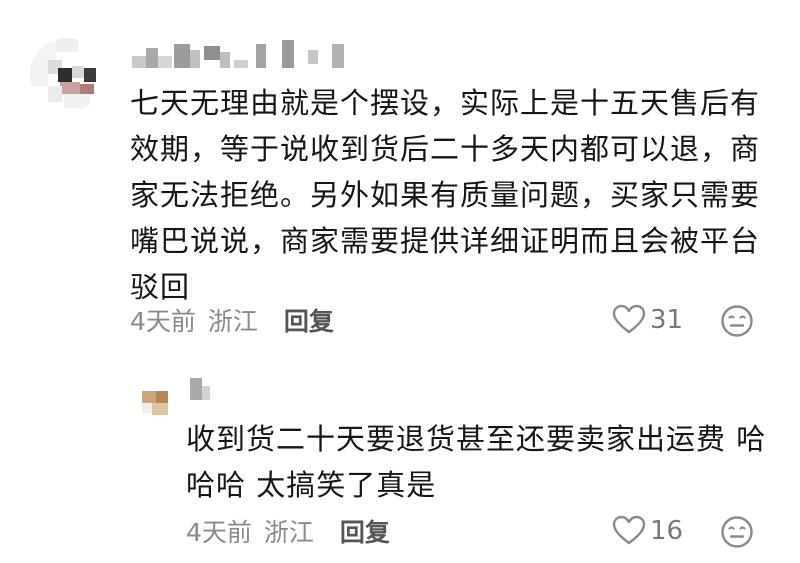  Describe the element at coordinates (647, 320) in the screenshot. I see `like-button: 31` at that location.